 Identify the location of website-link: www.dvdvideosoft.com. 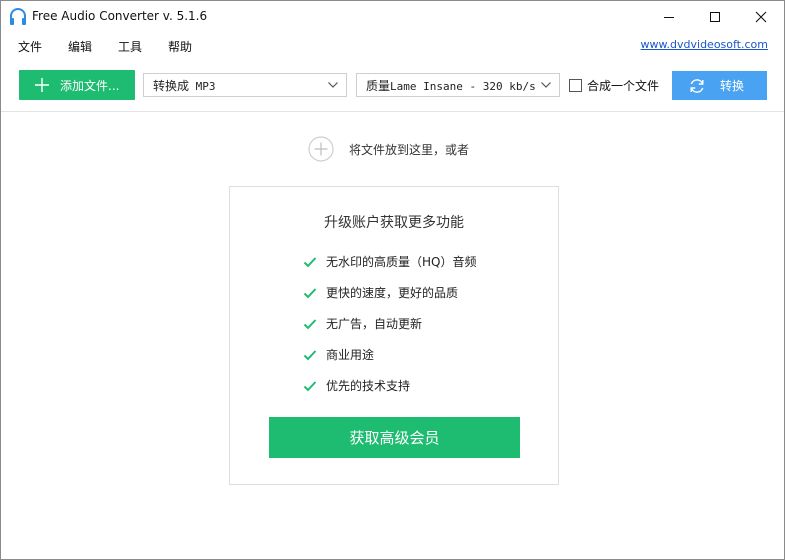
(704, 44).